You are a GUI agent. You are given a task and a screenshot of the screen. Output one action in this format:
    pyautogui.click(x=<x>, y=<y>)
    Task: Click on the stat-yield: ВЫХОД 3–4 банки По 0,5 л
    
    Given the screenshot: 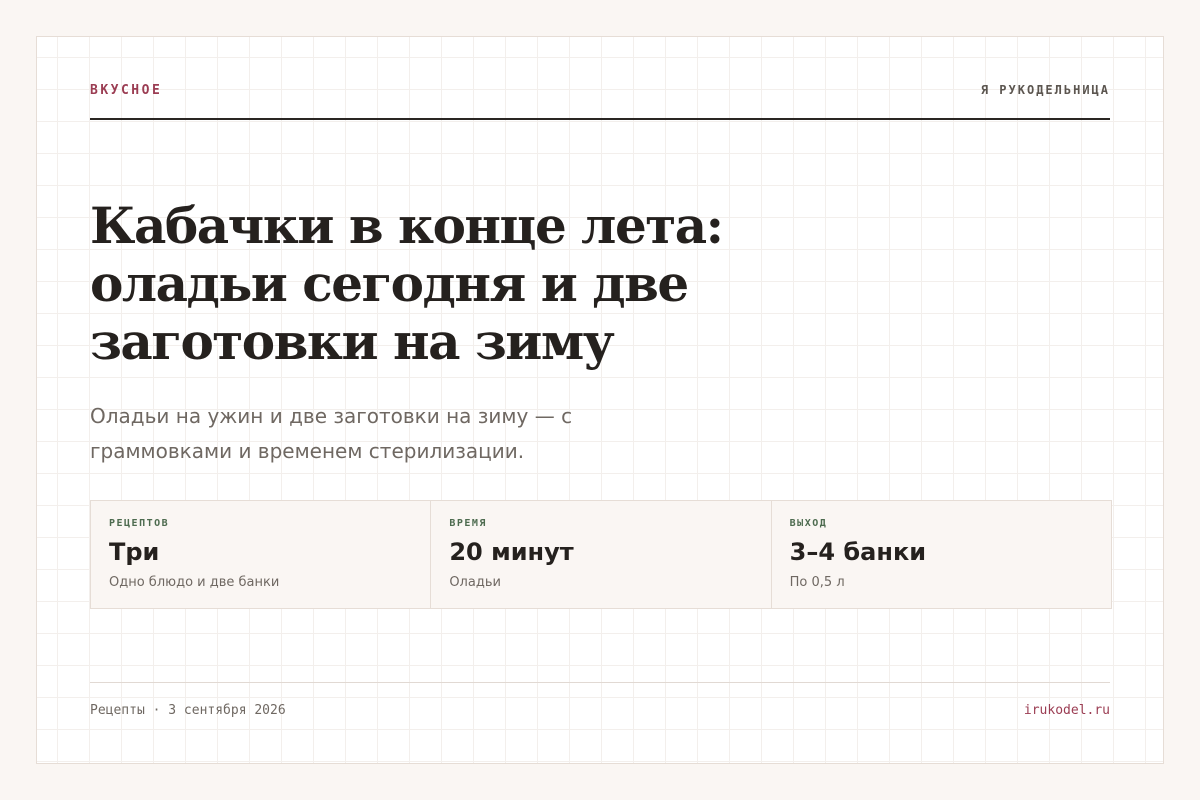 What is the action you would take?
    pyautogui.click(x=941, y=554)
    